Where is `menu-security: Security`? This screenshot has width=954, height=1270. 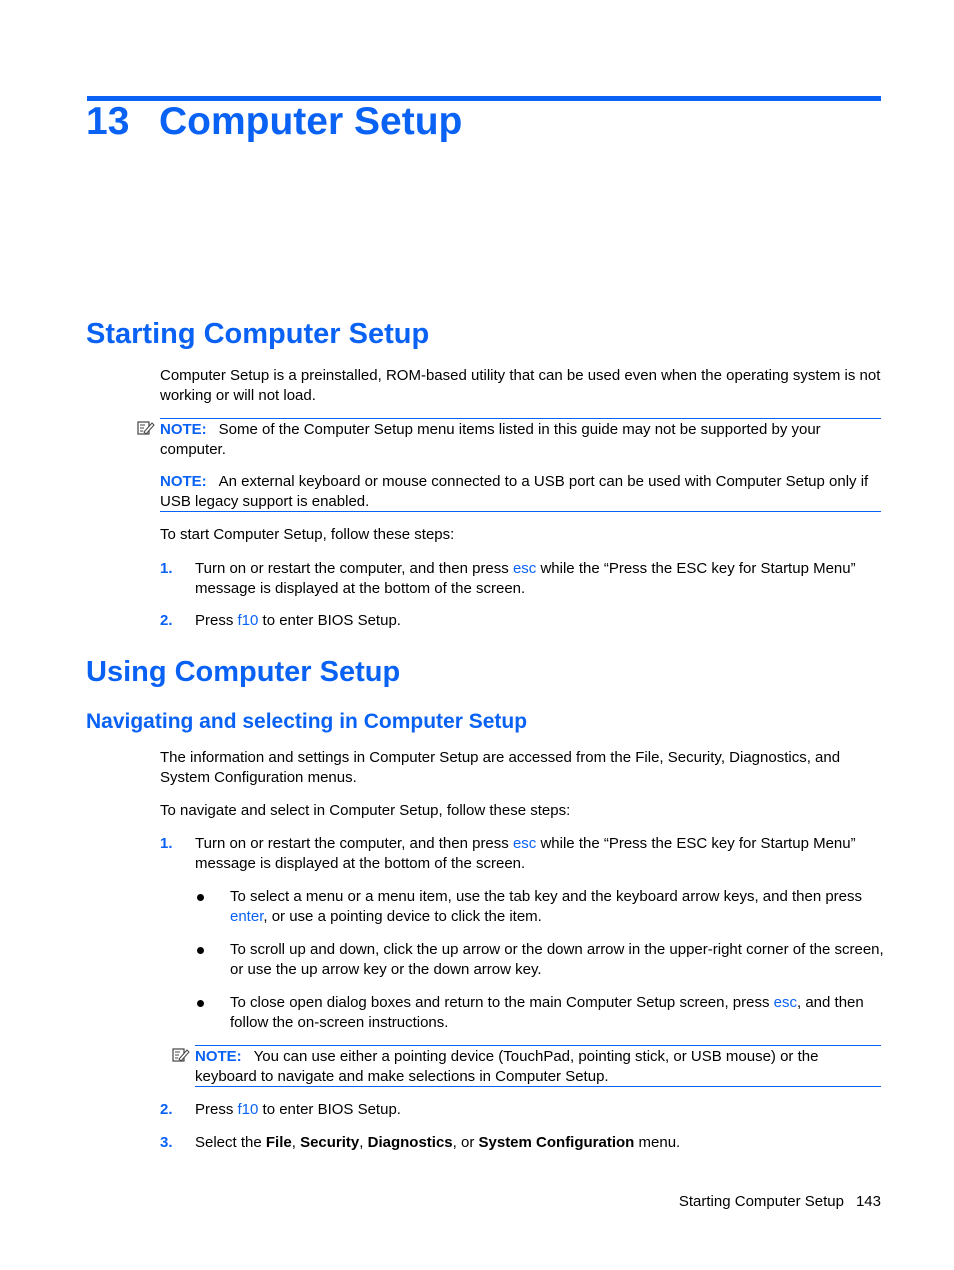 menu-security: Security is located at coordinates (330, 1142).